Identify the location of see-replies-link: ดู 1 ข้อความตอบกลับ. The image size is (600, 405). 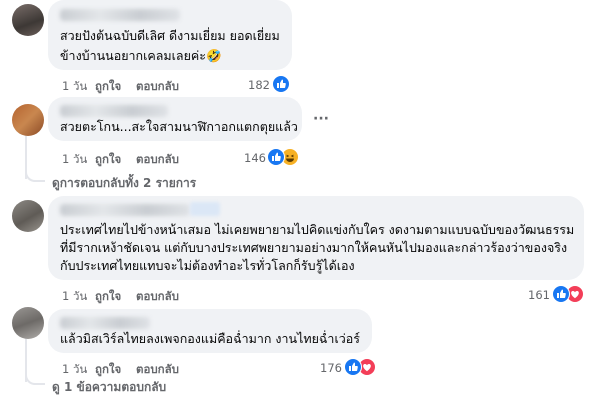
(109, 387).